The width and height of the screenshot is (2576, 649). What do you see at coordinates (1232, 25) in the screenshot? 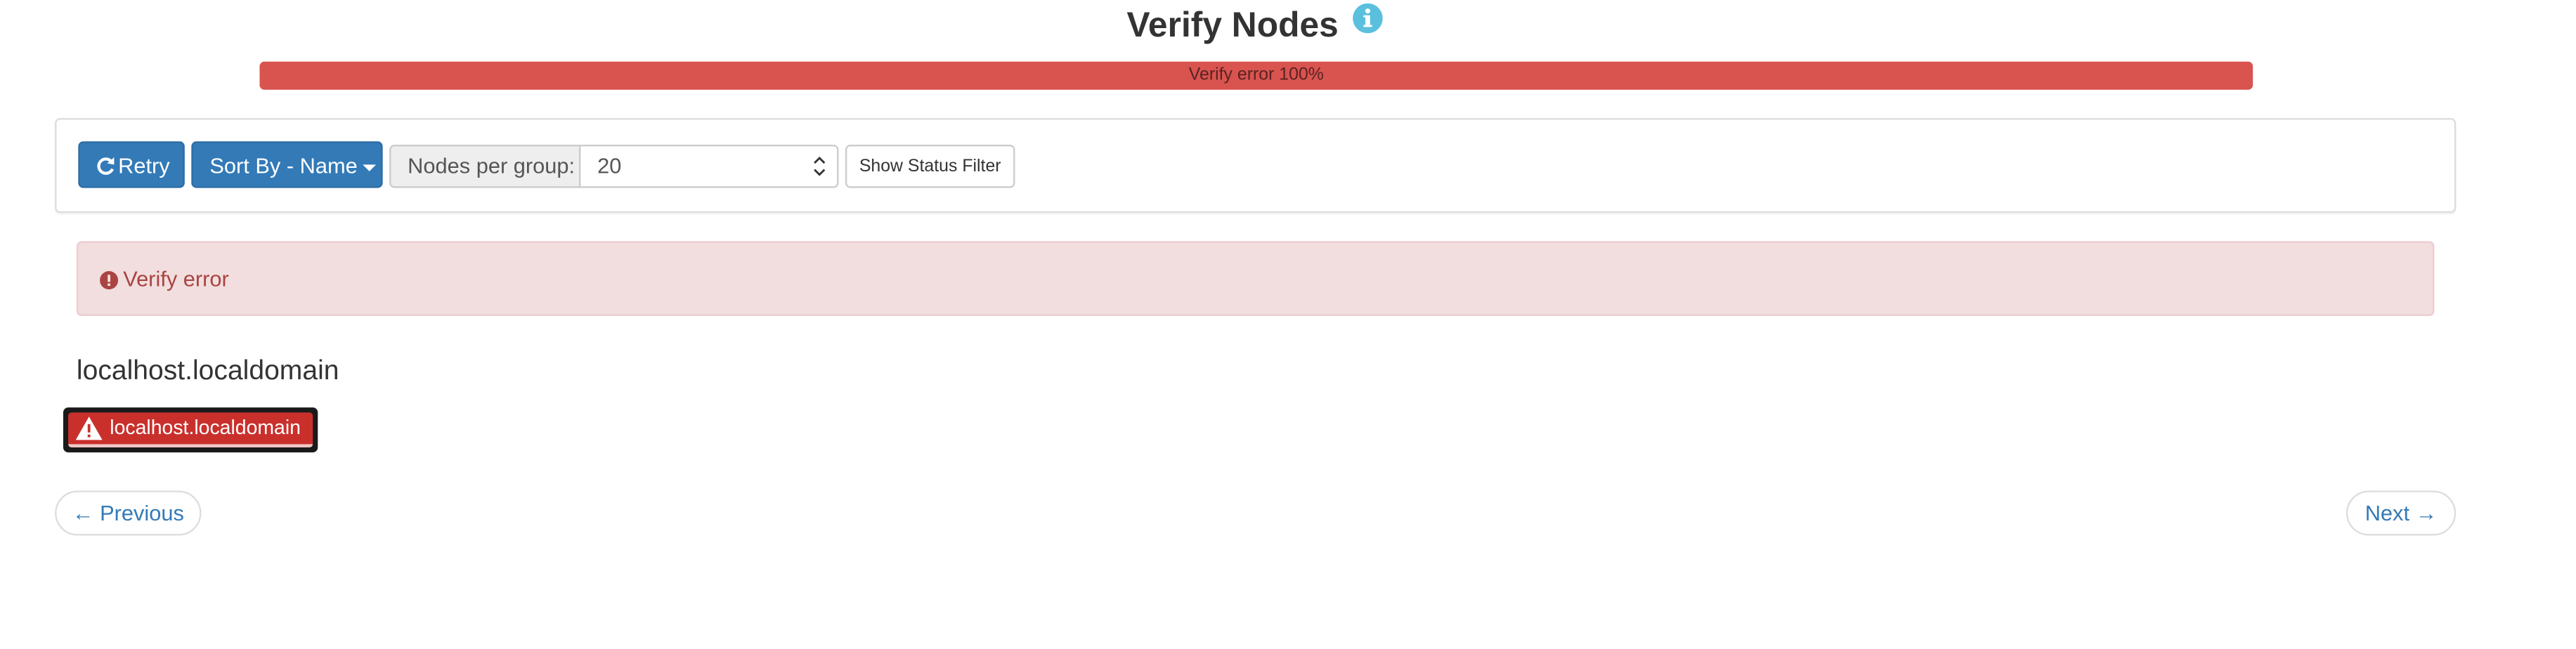
I see `page-title: Verify Nodes` at bounding box center [1232, 25].